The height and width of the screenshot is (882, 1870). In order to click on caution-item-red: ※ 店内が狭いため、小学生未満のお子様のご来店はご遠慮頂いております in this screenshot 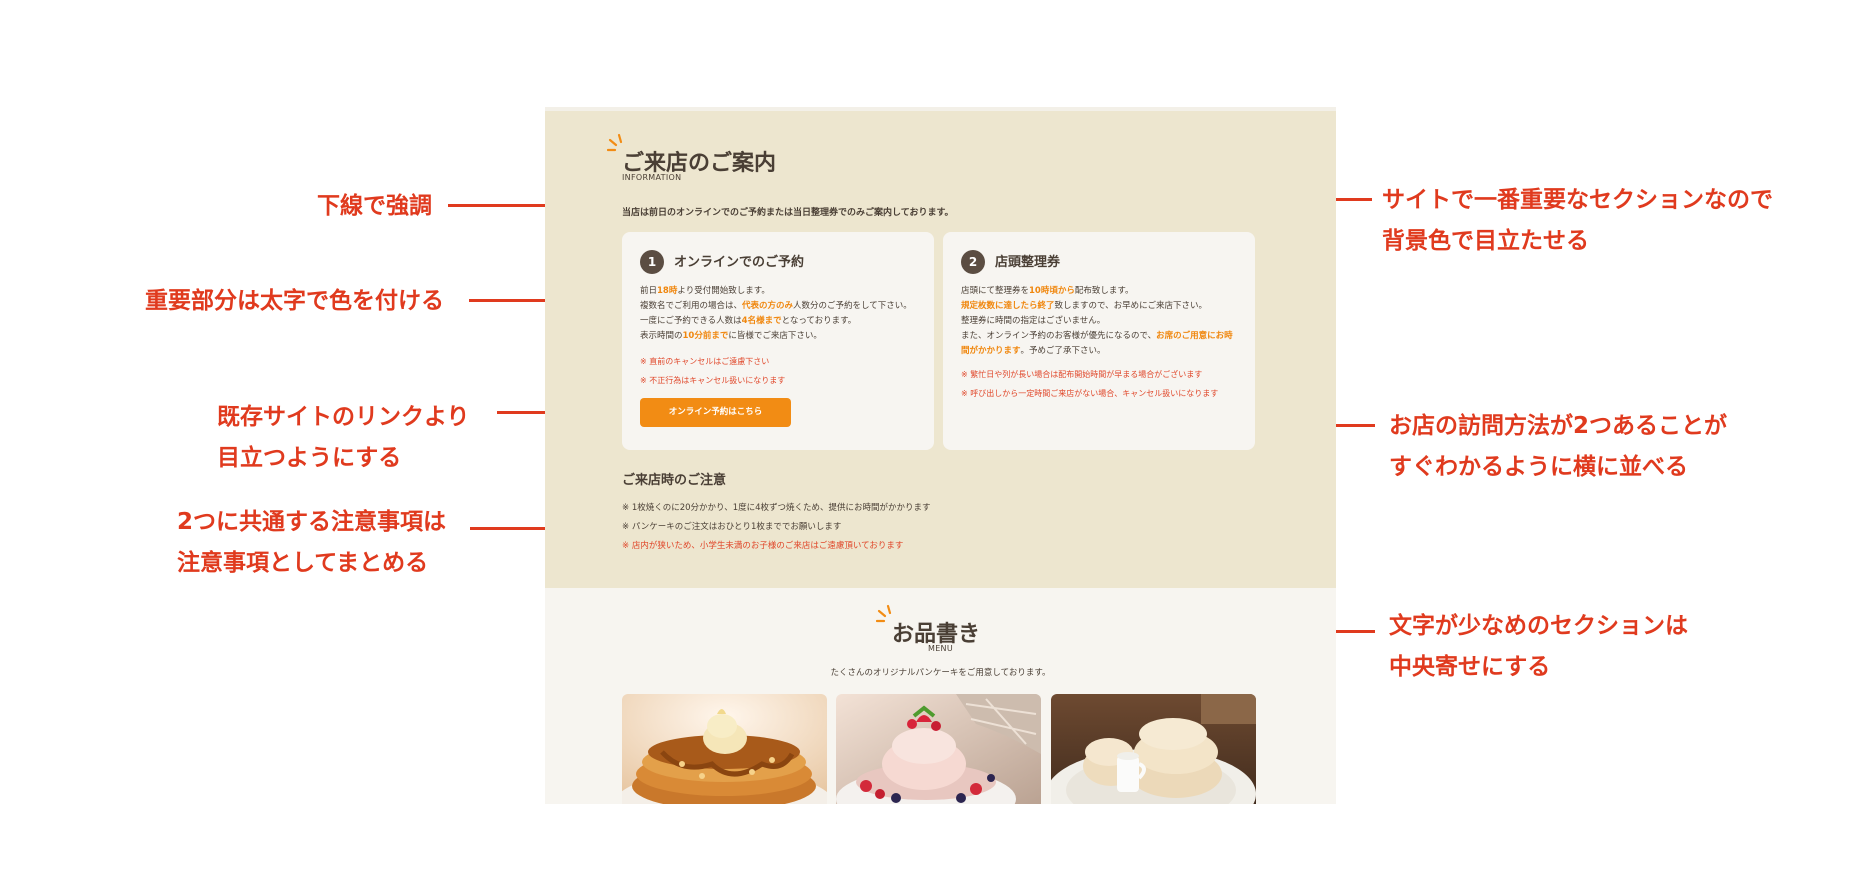, I will do `click(763, 546)`.